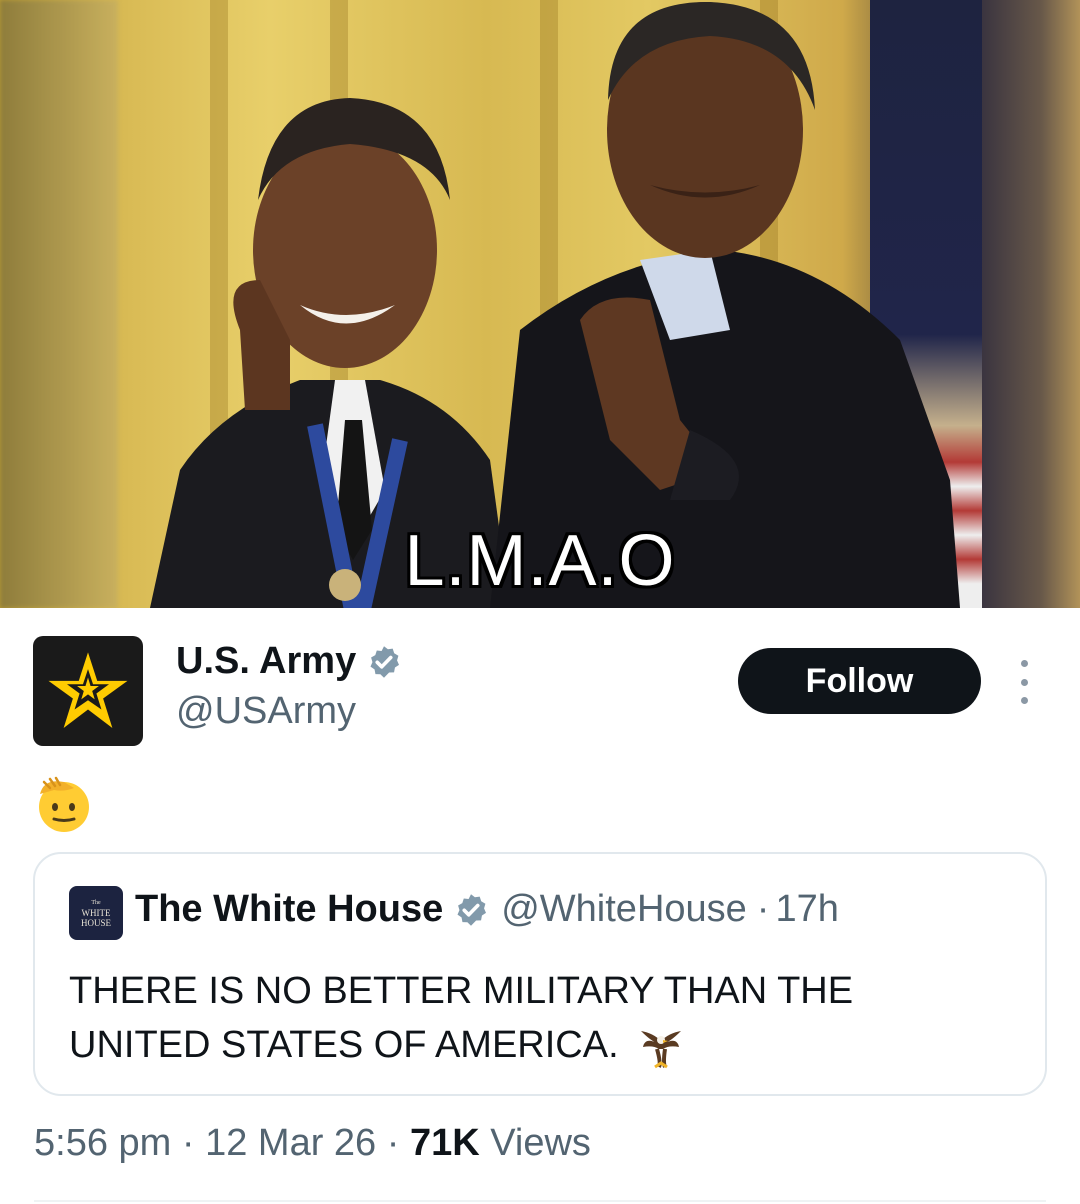 The height and width of the screenshot is (1204, 1080). Describe the element at coordinates (806, 909) in the screenshot. I see `quoted-post-age: 17h` at that location.